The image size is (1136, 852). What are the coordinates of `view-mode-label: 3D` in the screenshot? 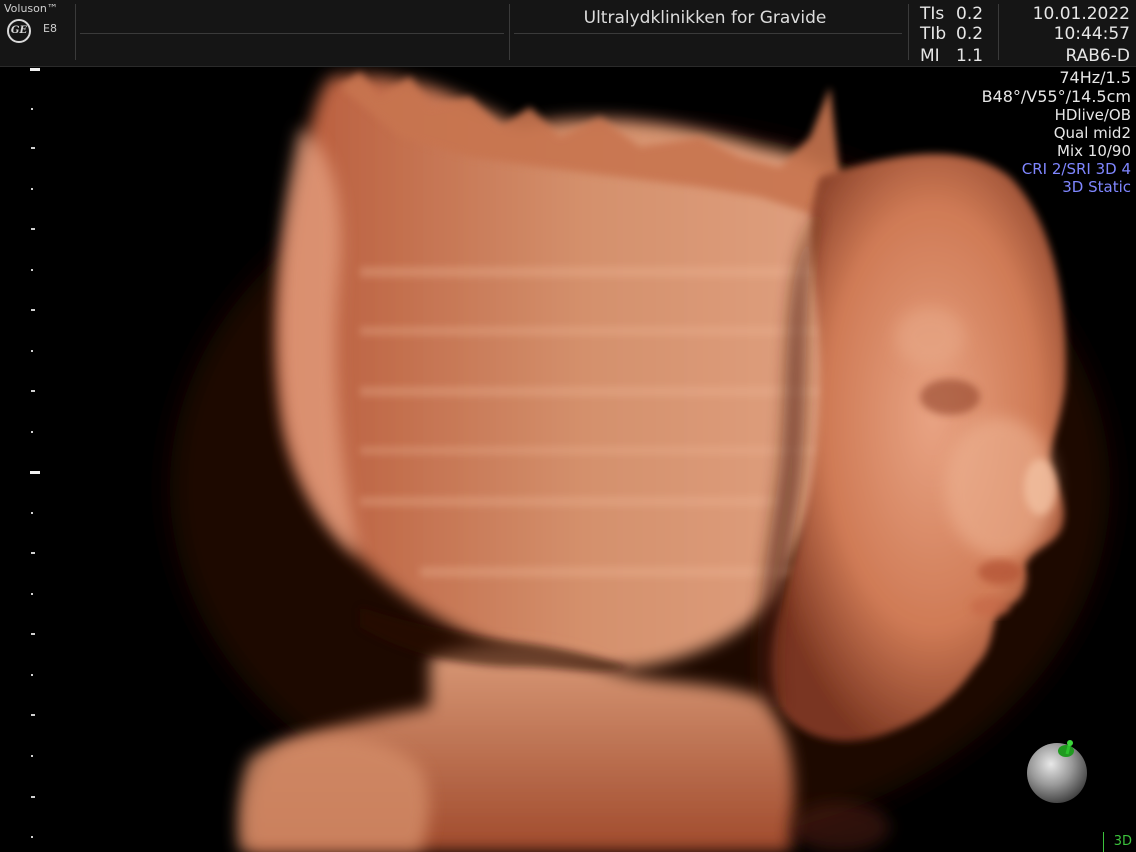 It's located at (1122, 841).